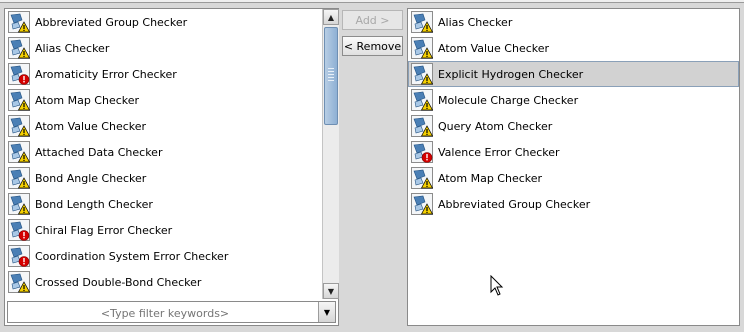 Image resolution: width=744 pixels, height=332 pixels. I want to click on list-item: Coordination System Error Checker, so click(163, 256).